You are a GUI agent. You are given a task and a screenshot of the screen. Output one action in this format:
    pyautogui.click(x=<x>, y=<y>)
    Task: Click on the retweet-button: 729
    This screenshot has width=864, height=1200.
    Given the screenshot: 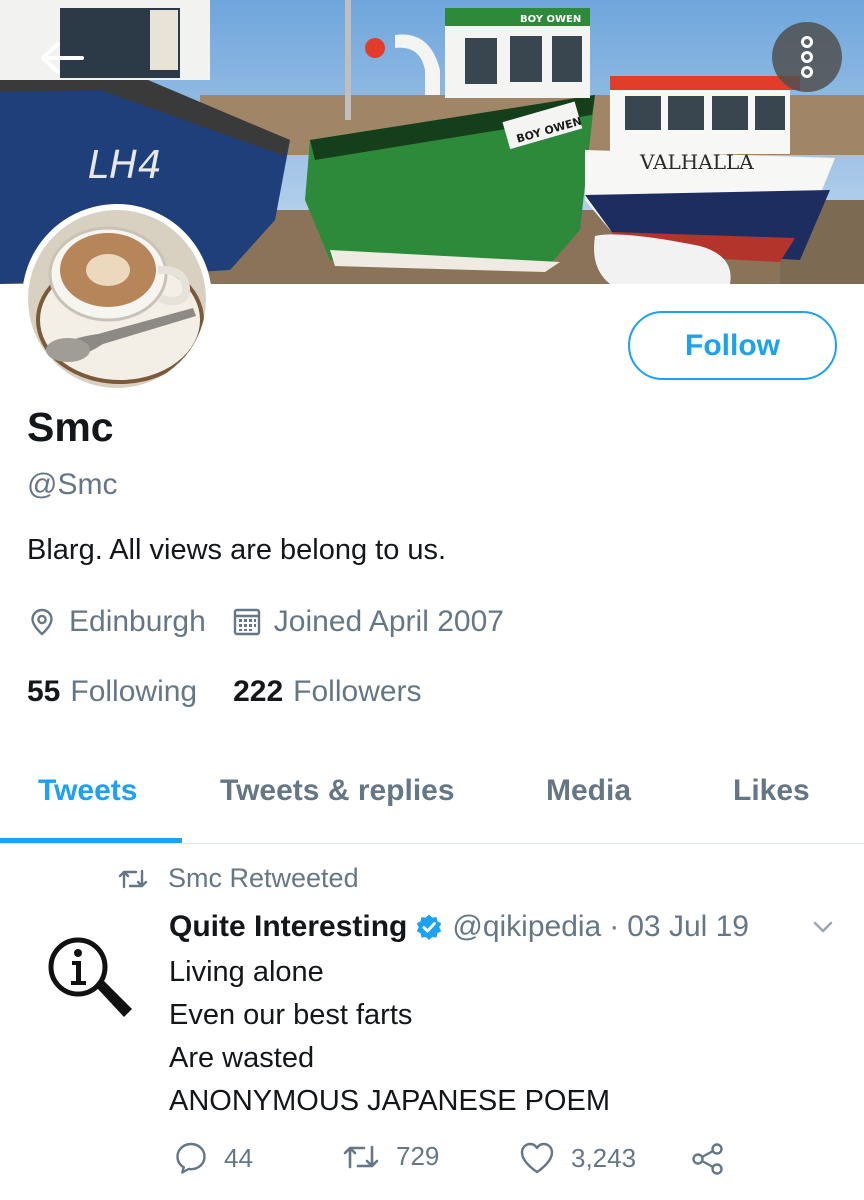 What is the action you would take?
    pyautogui.click(x=390, y=1156)
    